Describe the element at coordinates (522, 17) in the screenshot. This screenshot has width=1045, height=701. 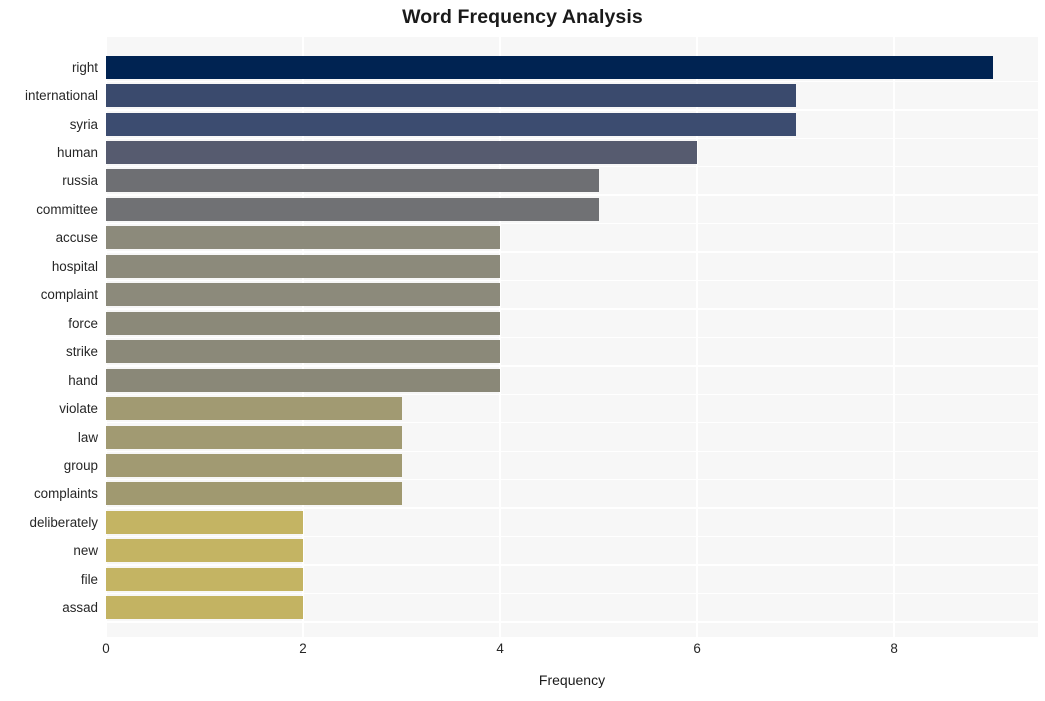
I see `chart-title: Word Frequency Analysis` at that location.